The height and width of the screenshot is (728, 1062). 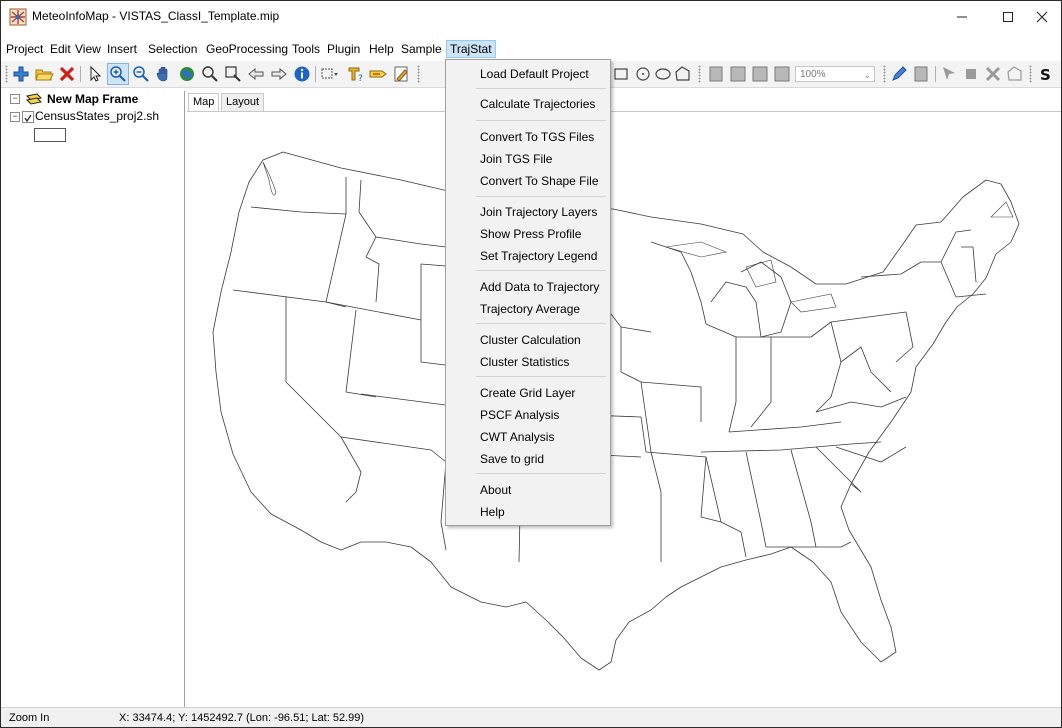 What do you see at coordinates (378, 74) in the screenshot?
I see `label-button` at bounding box center [378, 74].